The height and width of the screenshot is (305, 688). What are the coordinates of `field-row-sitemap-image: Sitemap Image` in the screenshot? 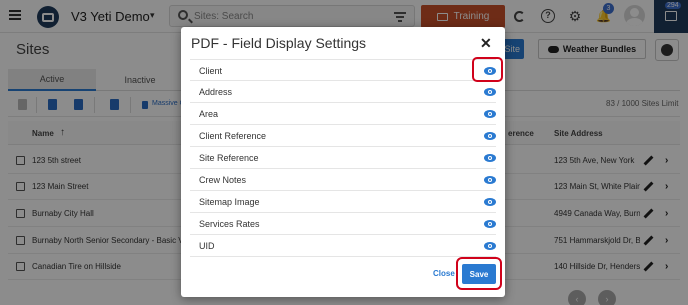 It's located at (343, 202).